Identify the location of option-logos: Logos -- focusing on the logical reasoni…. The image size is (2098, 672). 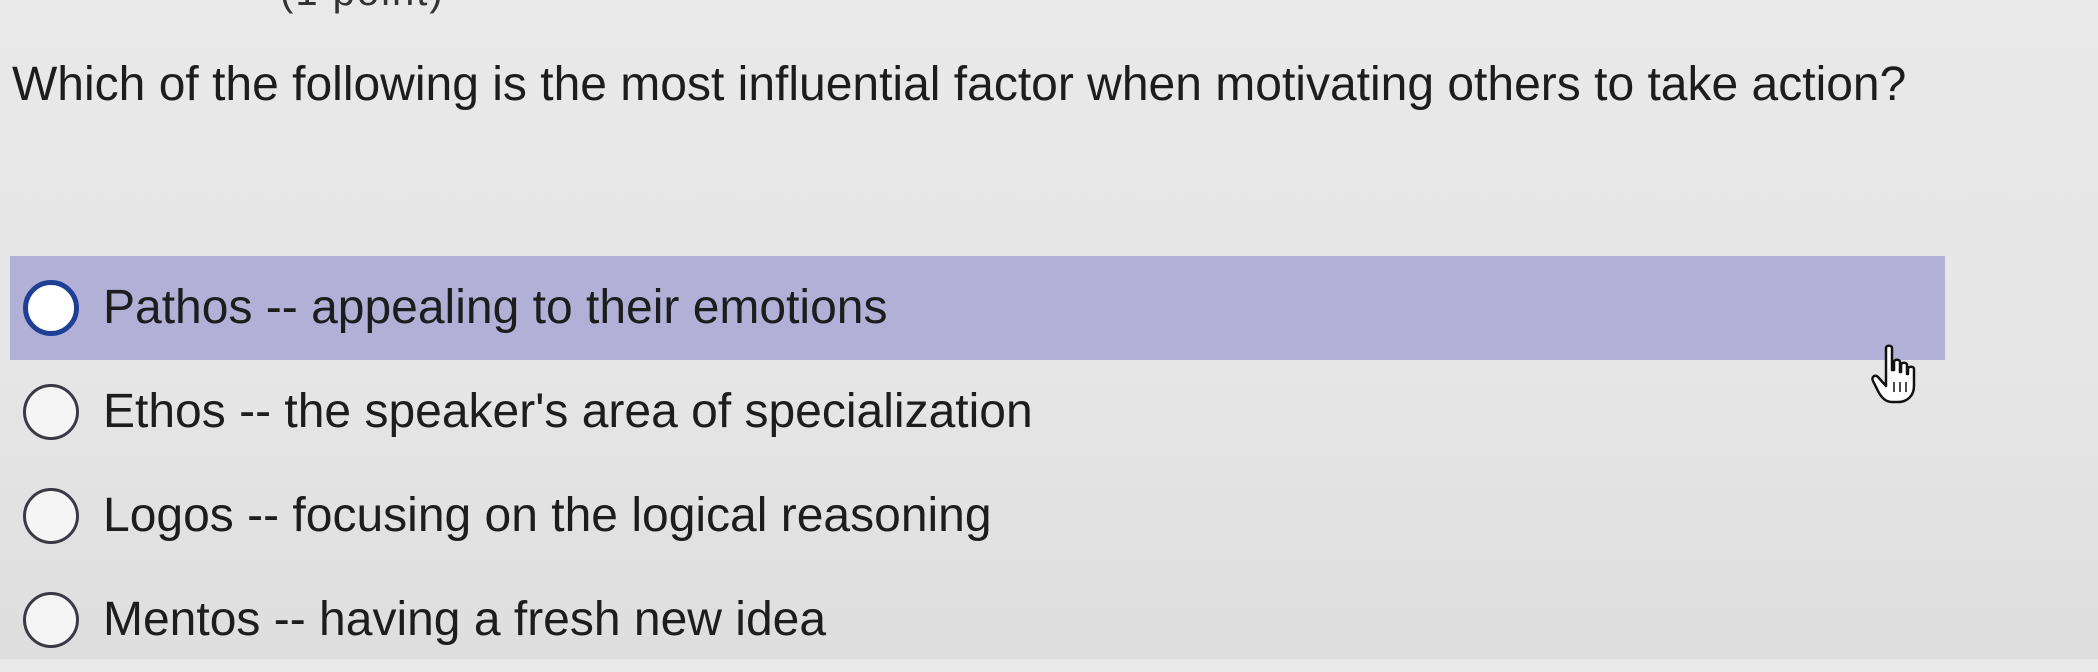
(977, 516).